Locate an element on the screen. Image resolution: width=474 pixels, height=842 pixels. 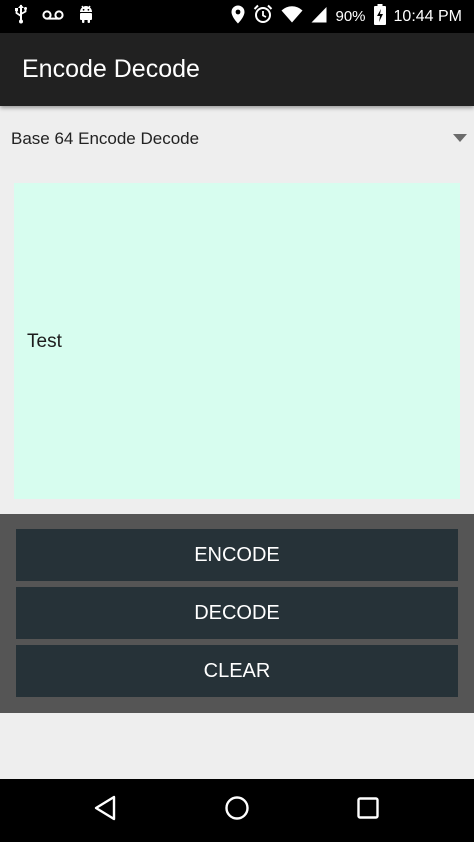
back-icon is located at coordinates (105, 810).